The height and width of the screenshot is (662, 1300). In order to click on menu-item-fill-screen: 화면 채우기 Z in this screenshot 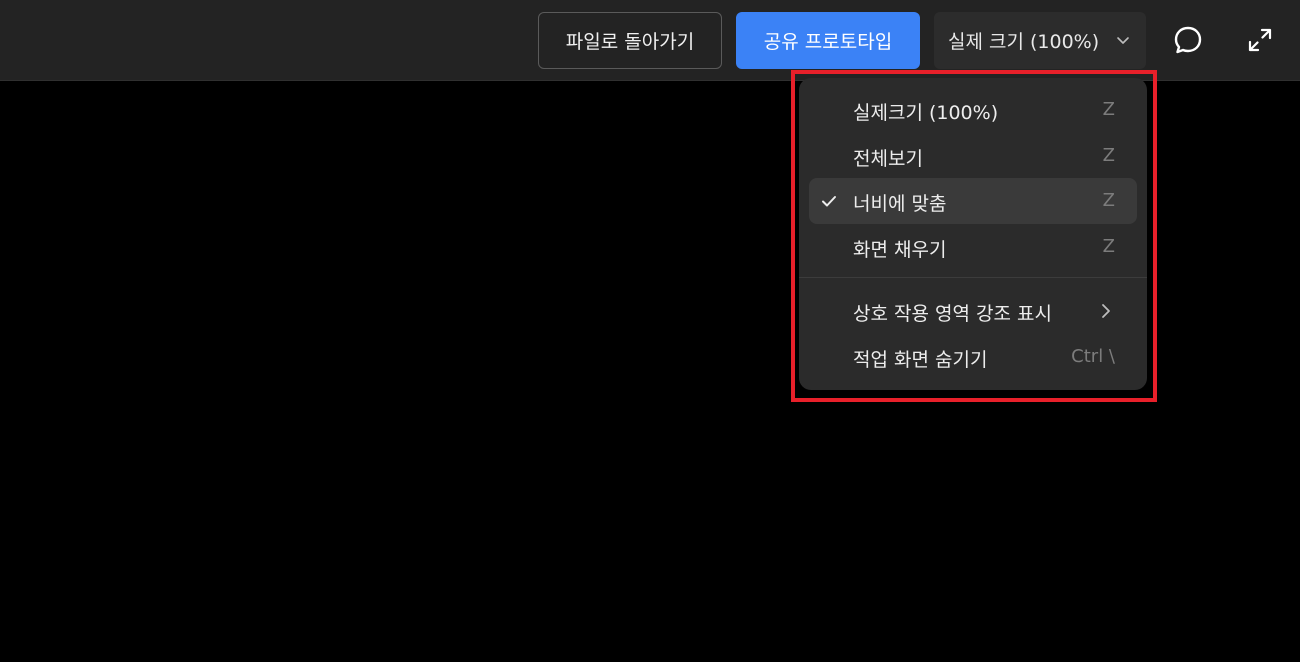, I will do `click(973, 247)`.